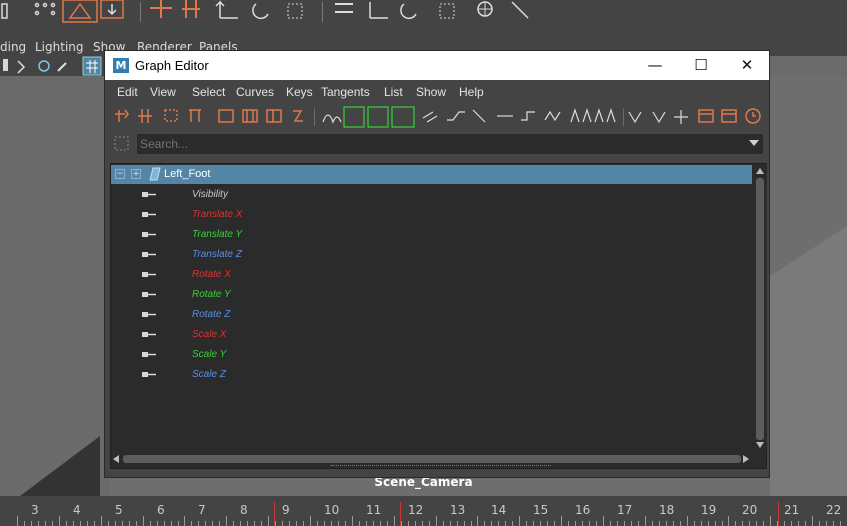  Describe the element at coordinates (54, 66) in the screenshot. I see `viewport-tool-icons` at that location.